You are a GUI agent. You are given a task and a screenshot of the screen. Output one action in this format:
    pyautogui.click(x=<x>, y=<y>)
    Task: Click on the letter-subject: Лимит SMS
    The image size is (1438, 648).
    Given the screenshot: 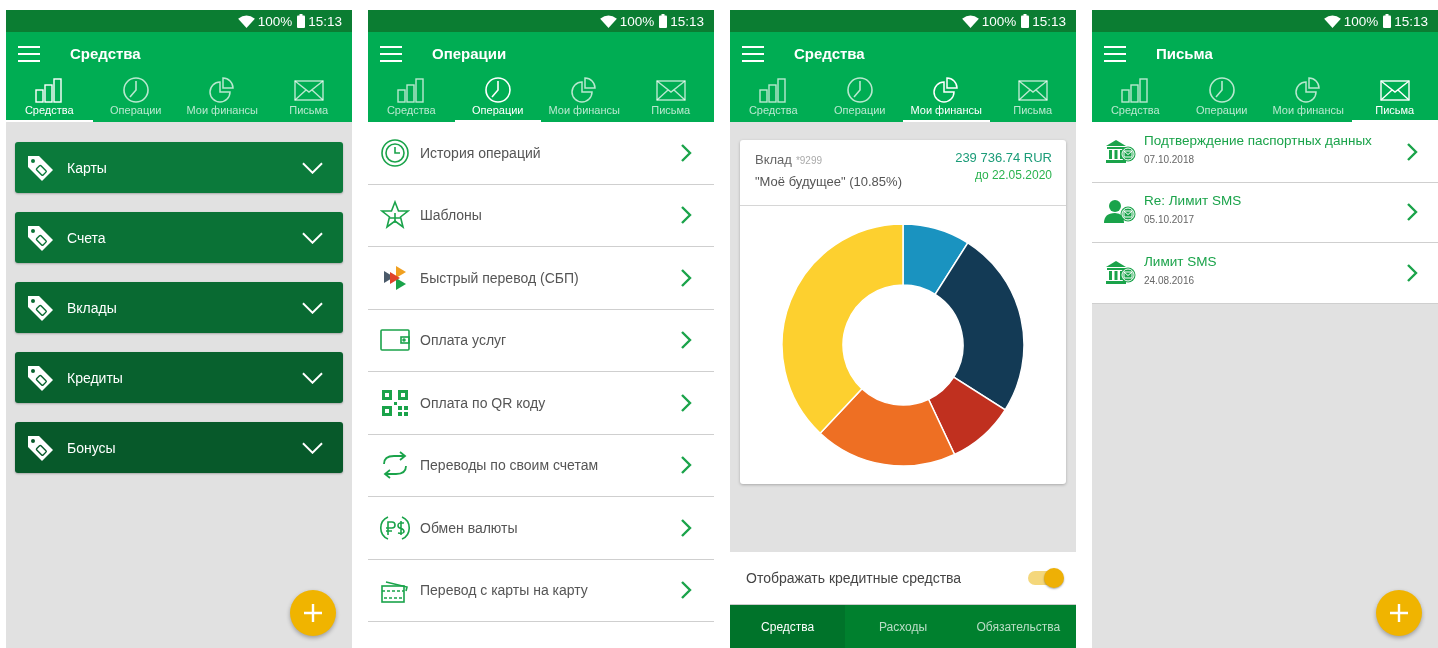 What is the action you would take?
    pyautogui.click(x=1180, y=261)
    